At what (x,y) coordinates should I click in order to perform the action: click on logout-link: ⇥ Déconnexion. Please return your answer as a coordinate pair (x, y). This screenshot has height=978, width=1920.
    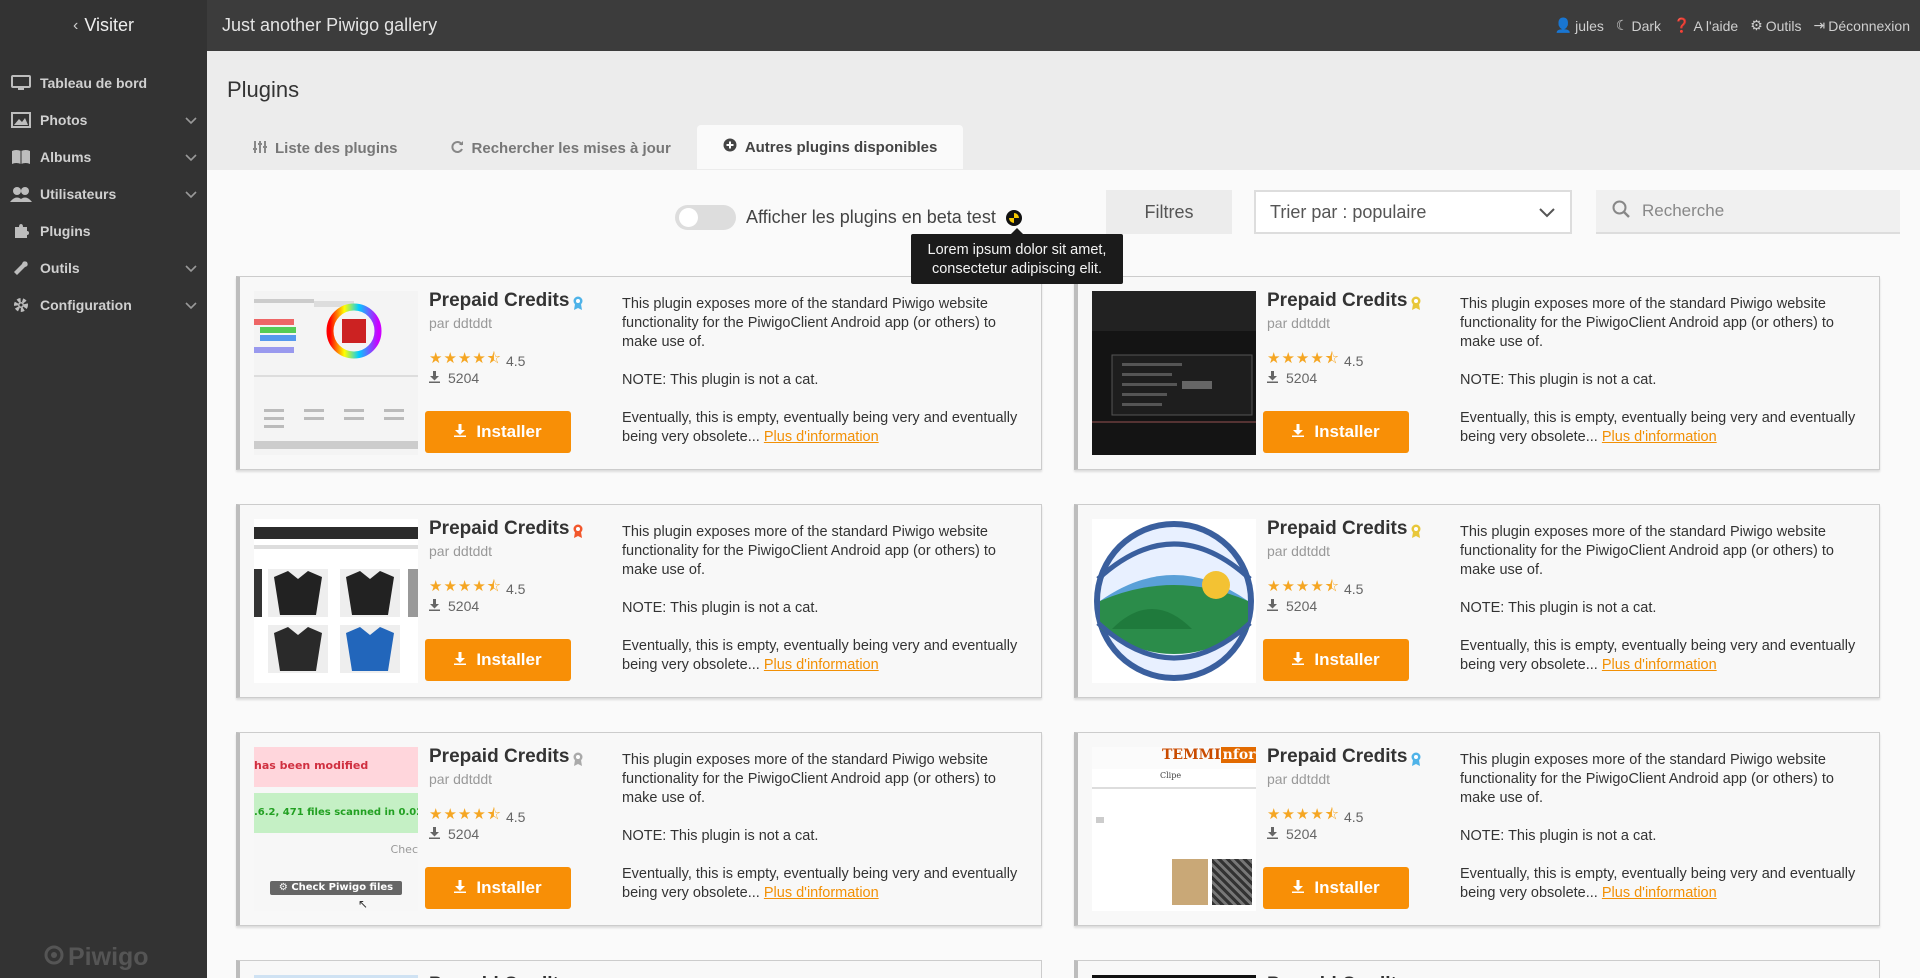
    Looking at the image, I should click on (1862, 25).